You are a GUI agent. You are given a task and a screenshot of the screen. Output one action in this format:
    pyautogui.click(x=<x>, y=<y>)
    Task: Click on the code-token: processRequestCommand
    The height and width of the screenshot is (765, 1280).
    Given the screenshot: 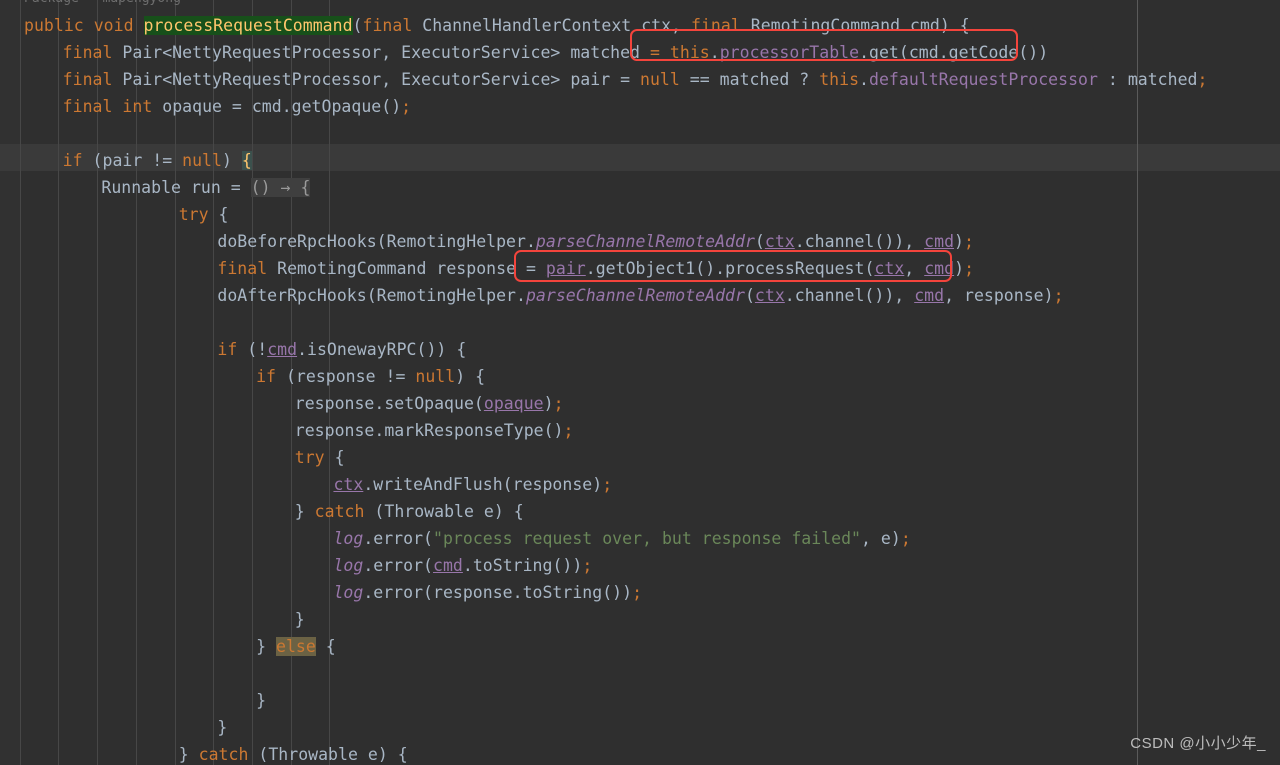 What is the action you would take?
    pyautogui.click(x=248, y=25)
    